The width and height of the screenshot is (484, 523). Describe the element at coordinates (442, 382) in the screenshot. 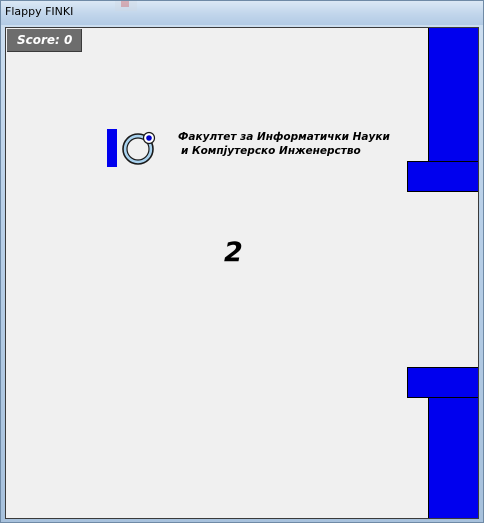

I see `pipe-bottom-cap` at that location.